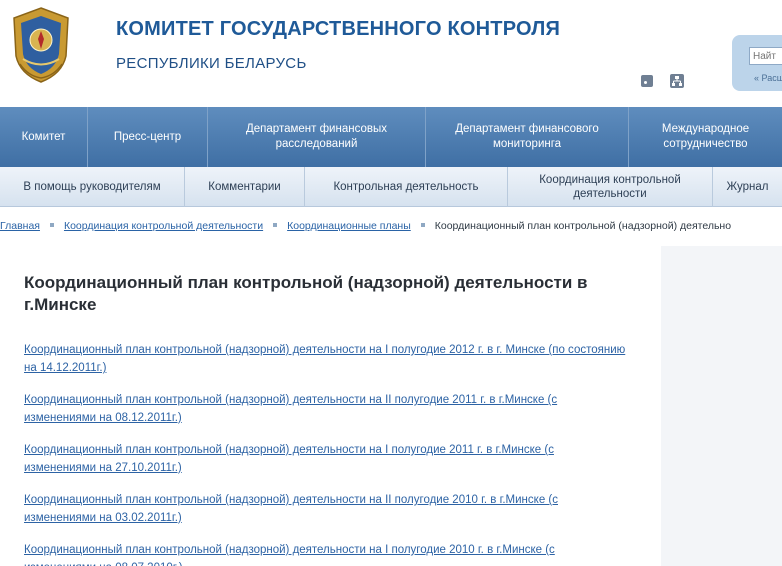 This screenshot has height=566, width=782. Describe the element at coordinates (768, 78) in the screenshot. I see `advanced-search-link: « Расш` at that location.